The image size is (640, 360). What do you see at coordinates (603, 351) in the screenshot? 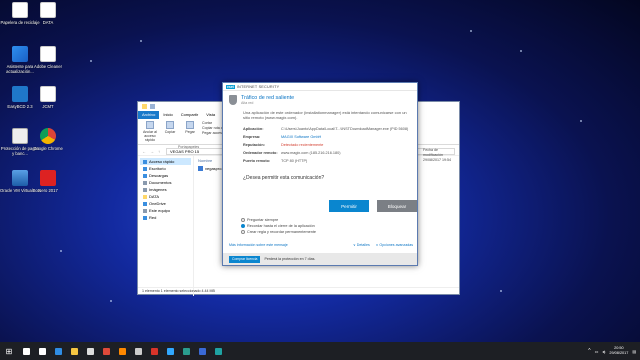
I see `volume-icon: ◂)` at bounding box center [603, 351].